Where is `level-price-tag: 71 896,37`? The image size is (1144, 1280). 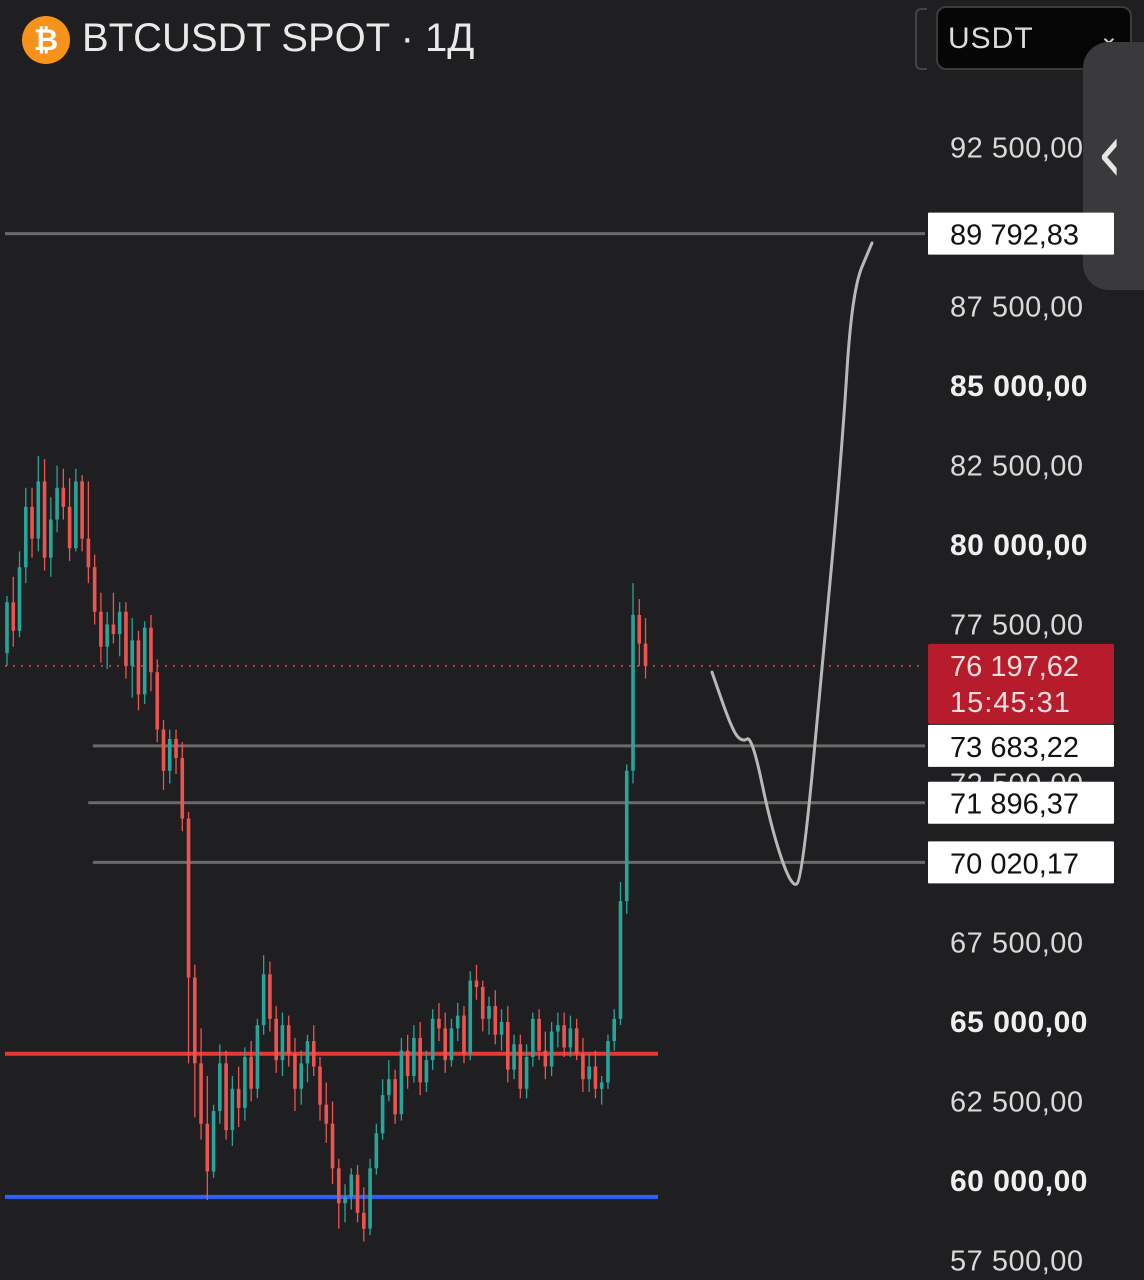 level-price-tag: 71 896,37 is located at coordinates (1021, 802).